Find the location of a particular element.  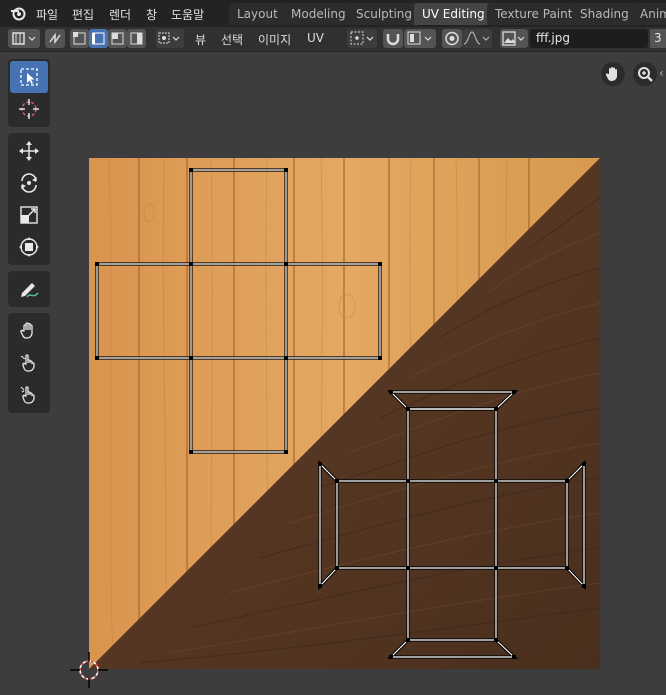

tool-cursor is located at coordinates (29, 109).